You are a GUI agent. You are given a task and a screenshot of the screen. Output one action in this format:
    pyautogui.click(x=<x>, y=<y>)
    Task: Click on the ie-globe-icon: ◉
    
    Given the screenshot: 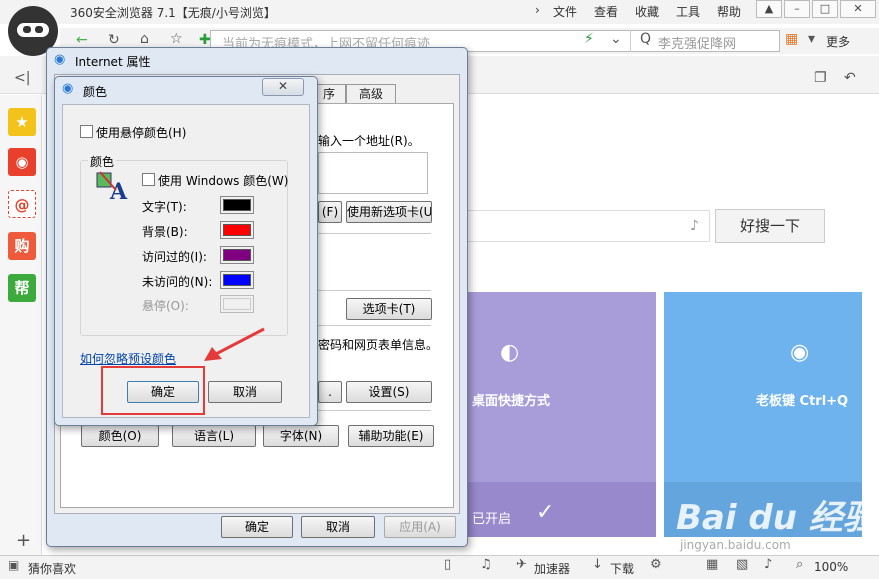 What is the action you would take?
    pyautogui.click(x=60, y=59)
    